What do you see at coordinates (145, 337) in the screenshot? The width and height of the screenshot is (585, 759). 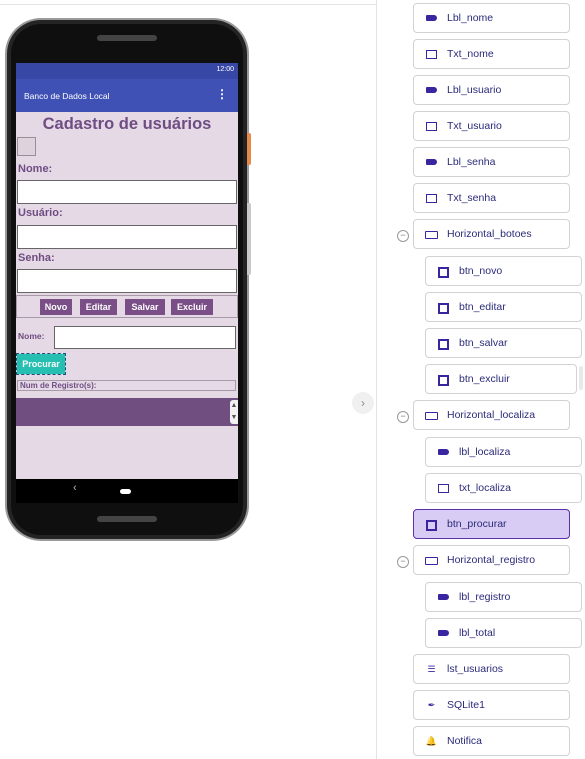 I see `localiza-input` at bounding box center [145, 337].